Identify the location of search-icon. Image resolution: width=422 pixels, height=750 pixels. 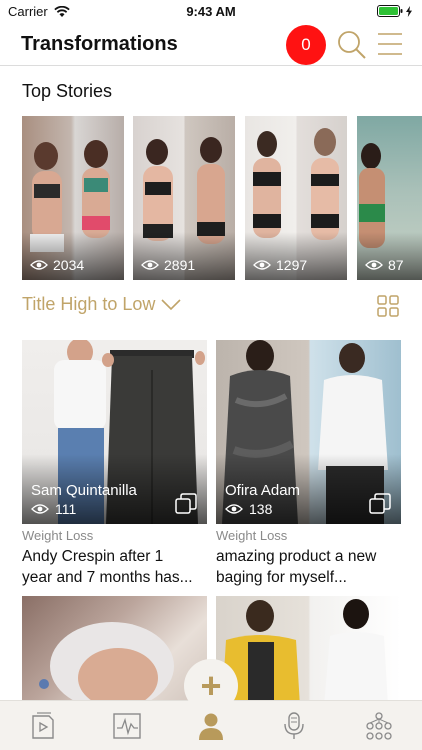
(352, 45).